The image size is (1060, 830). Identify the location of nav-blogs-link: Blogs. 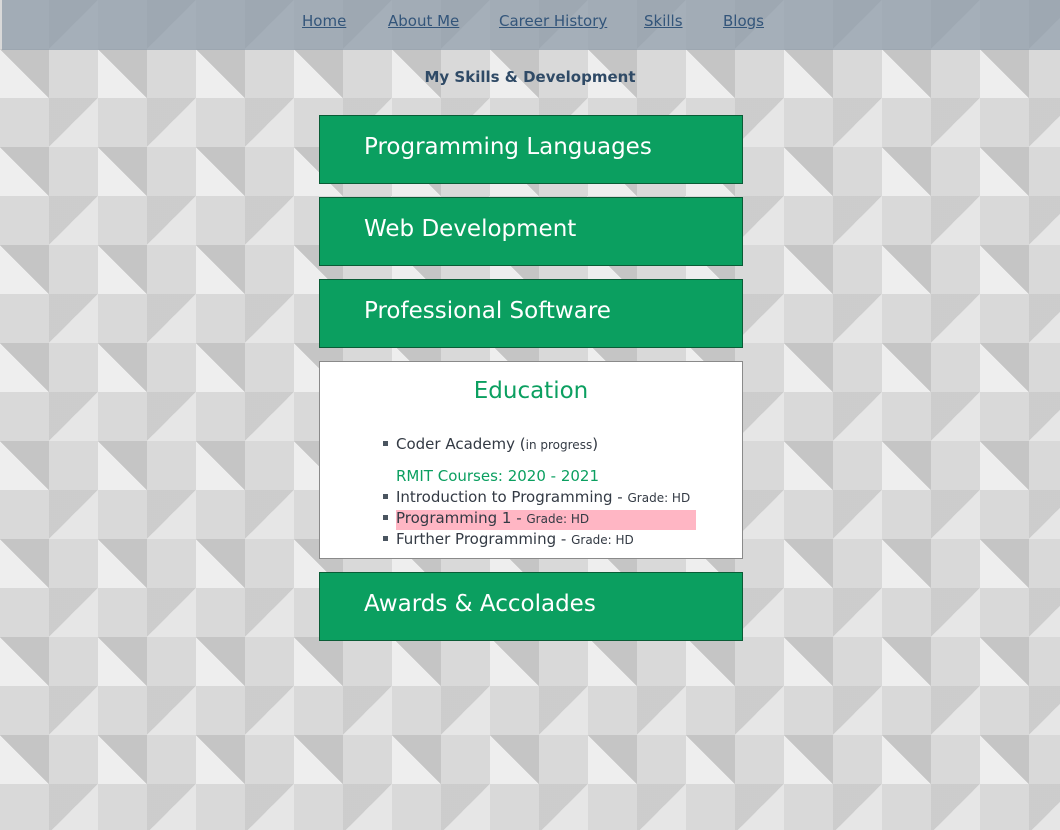
(743, 21).